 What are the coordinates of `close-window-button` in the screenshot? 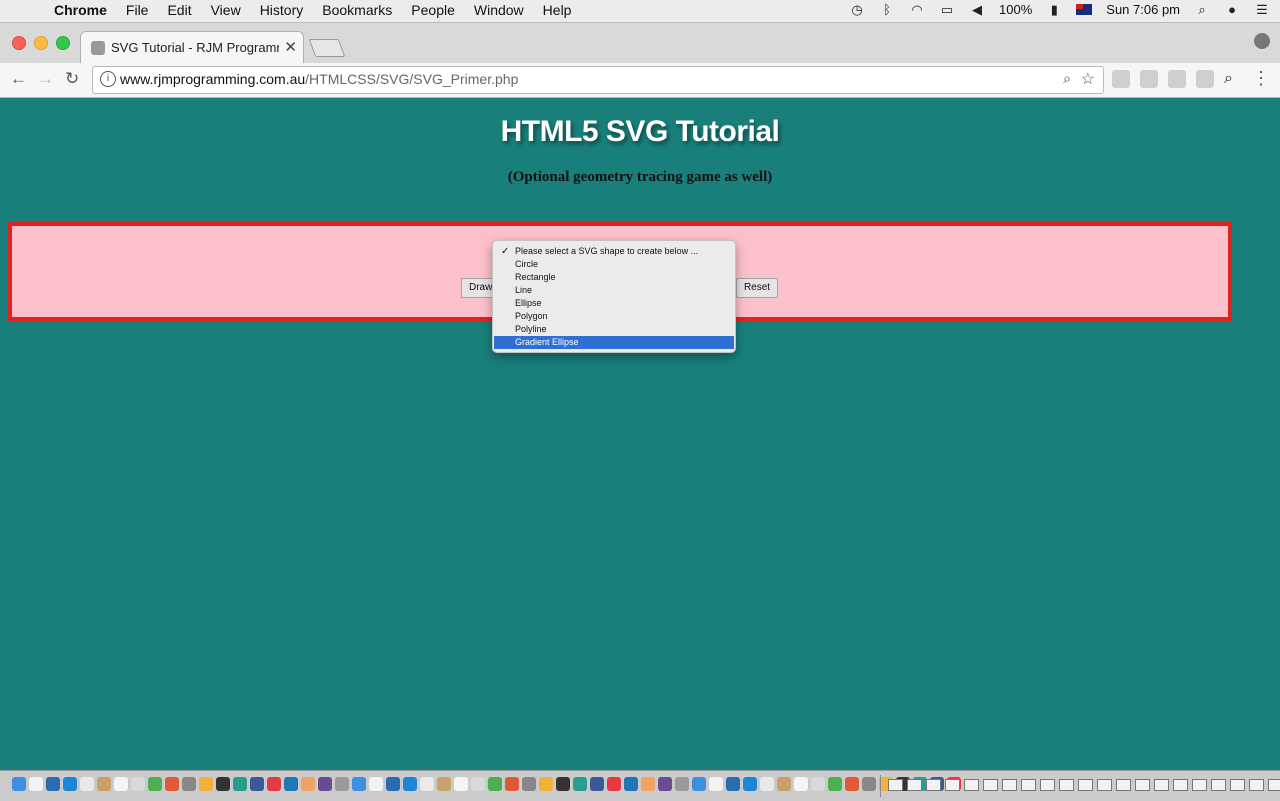 It's located at (19, 43).